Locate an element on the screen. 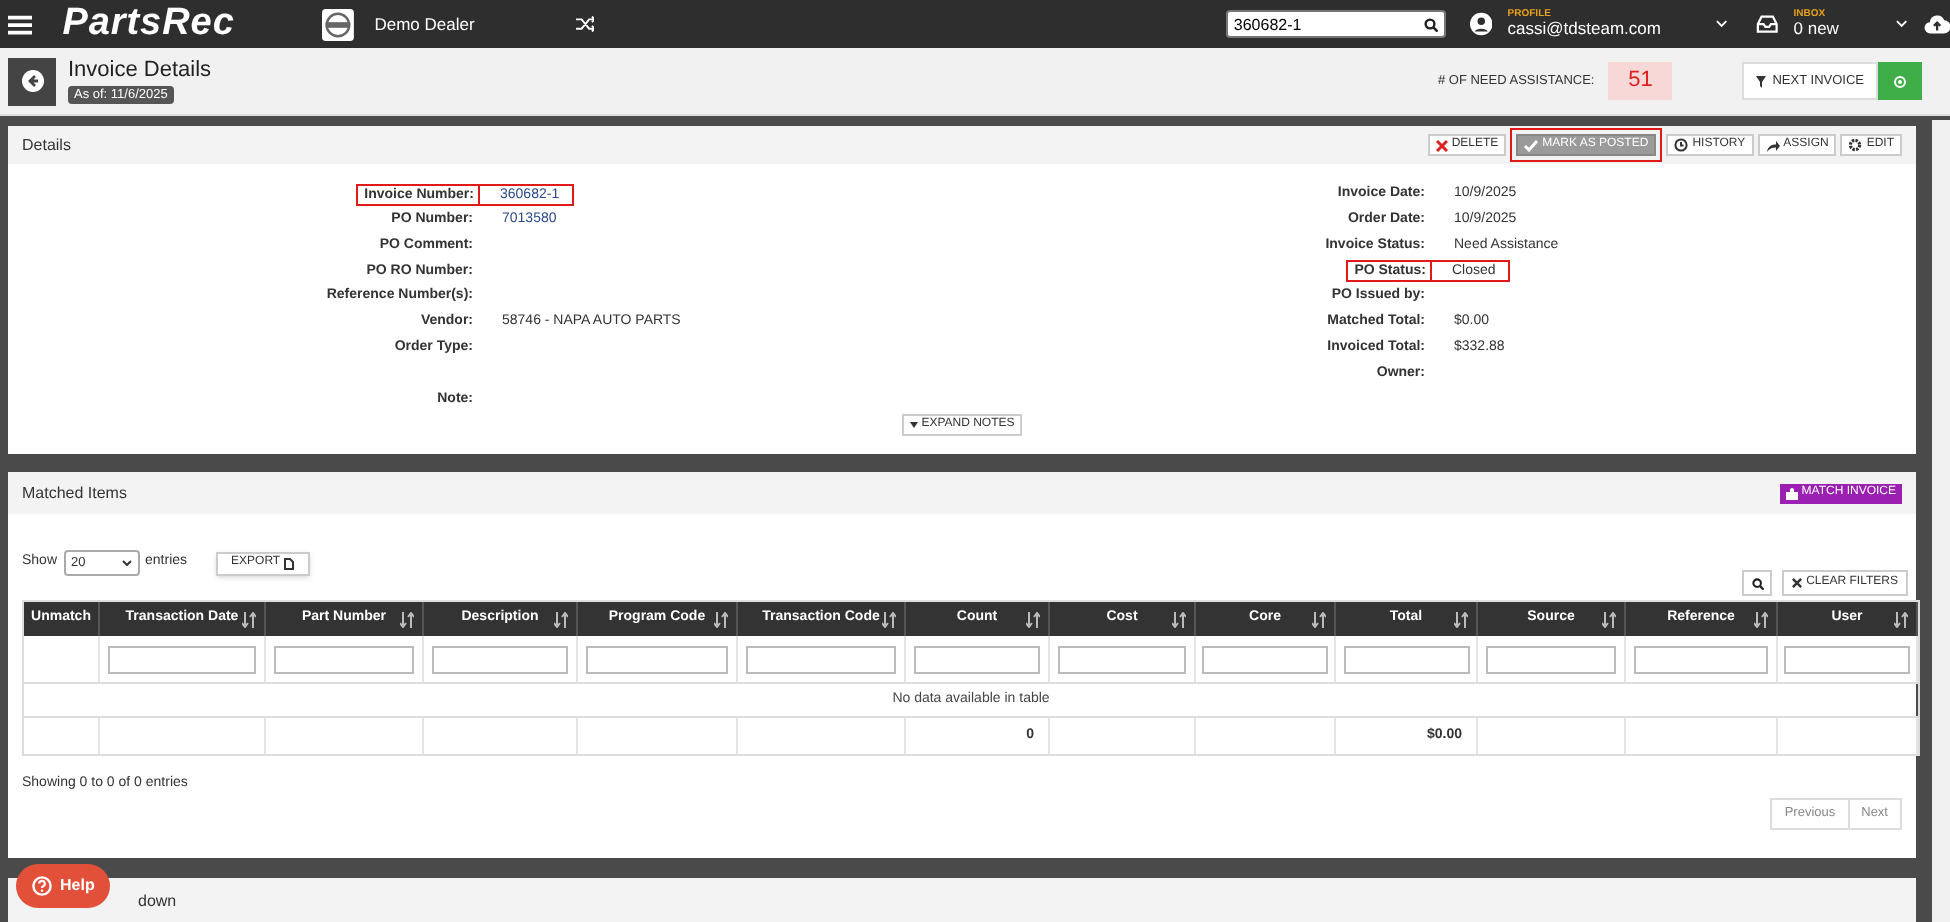  panel-title: Details is located at coordinates (46, 145).